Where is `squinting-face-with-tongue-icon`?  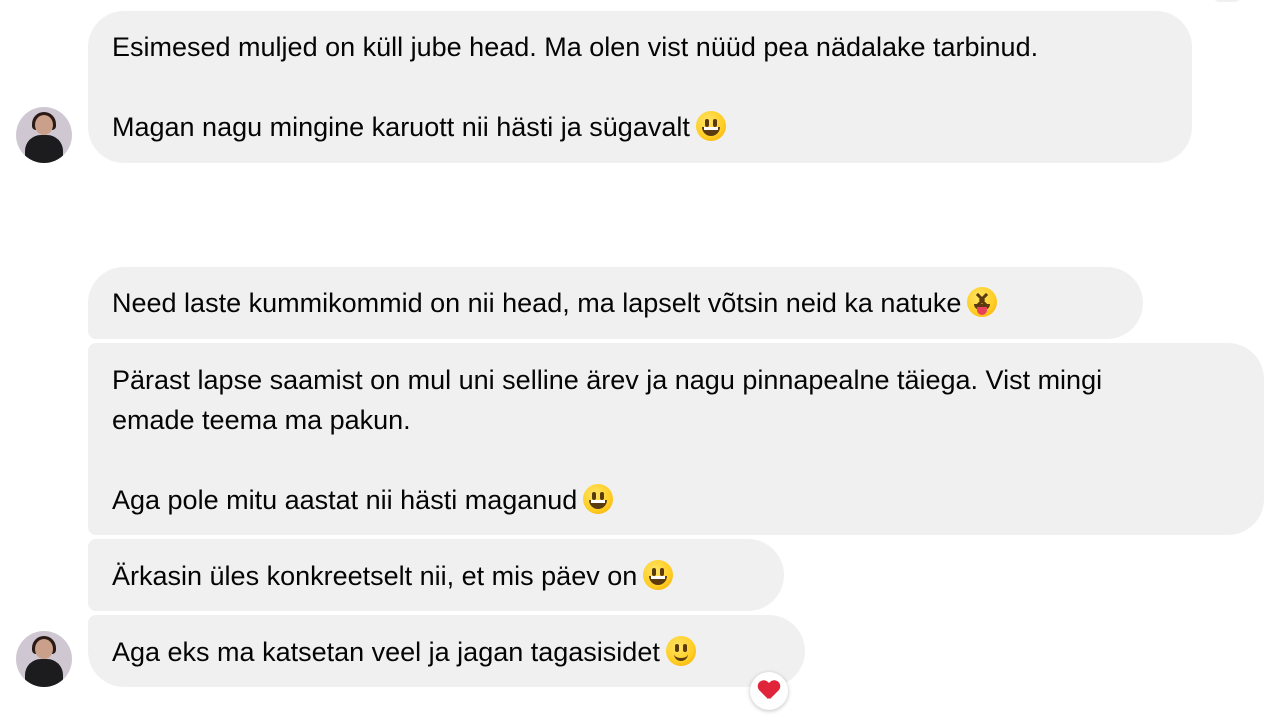 squinting-face-with-tongue-icon is located at coordinates (982, 302).